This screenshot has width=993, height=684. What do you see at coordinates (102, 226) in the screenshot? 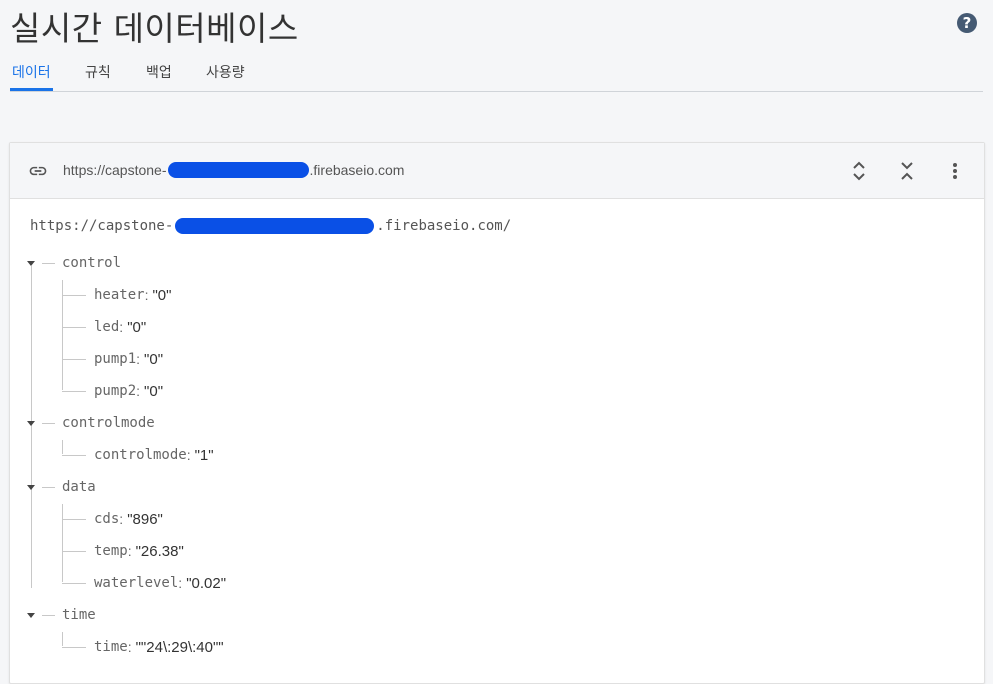
I see `root-url-prefix: https://capstone-` at bounding box center [102, 226].